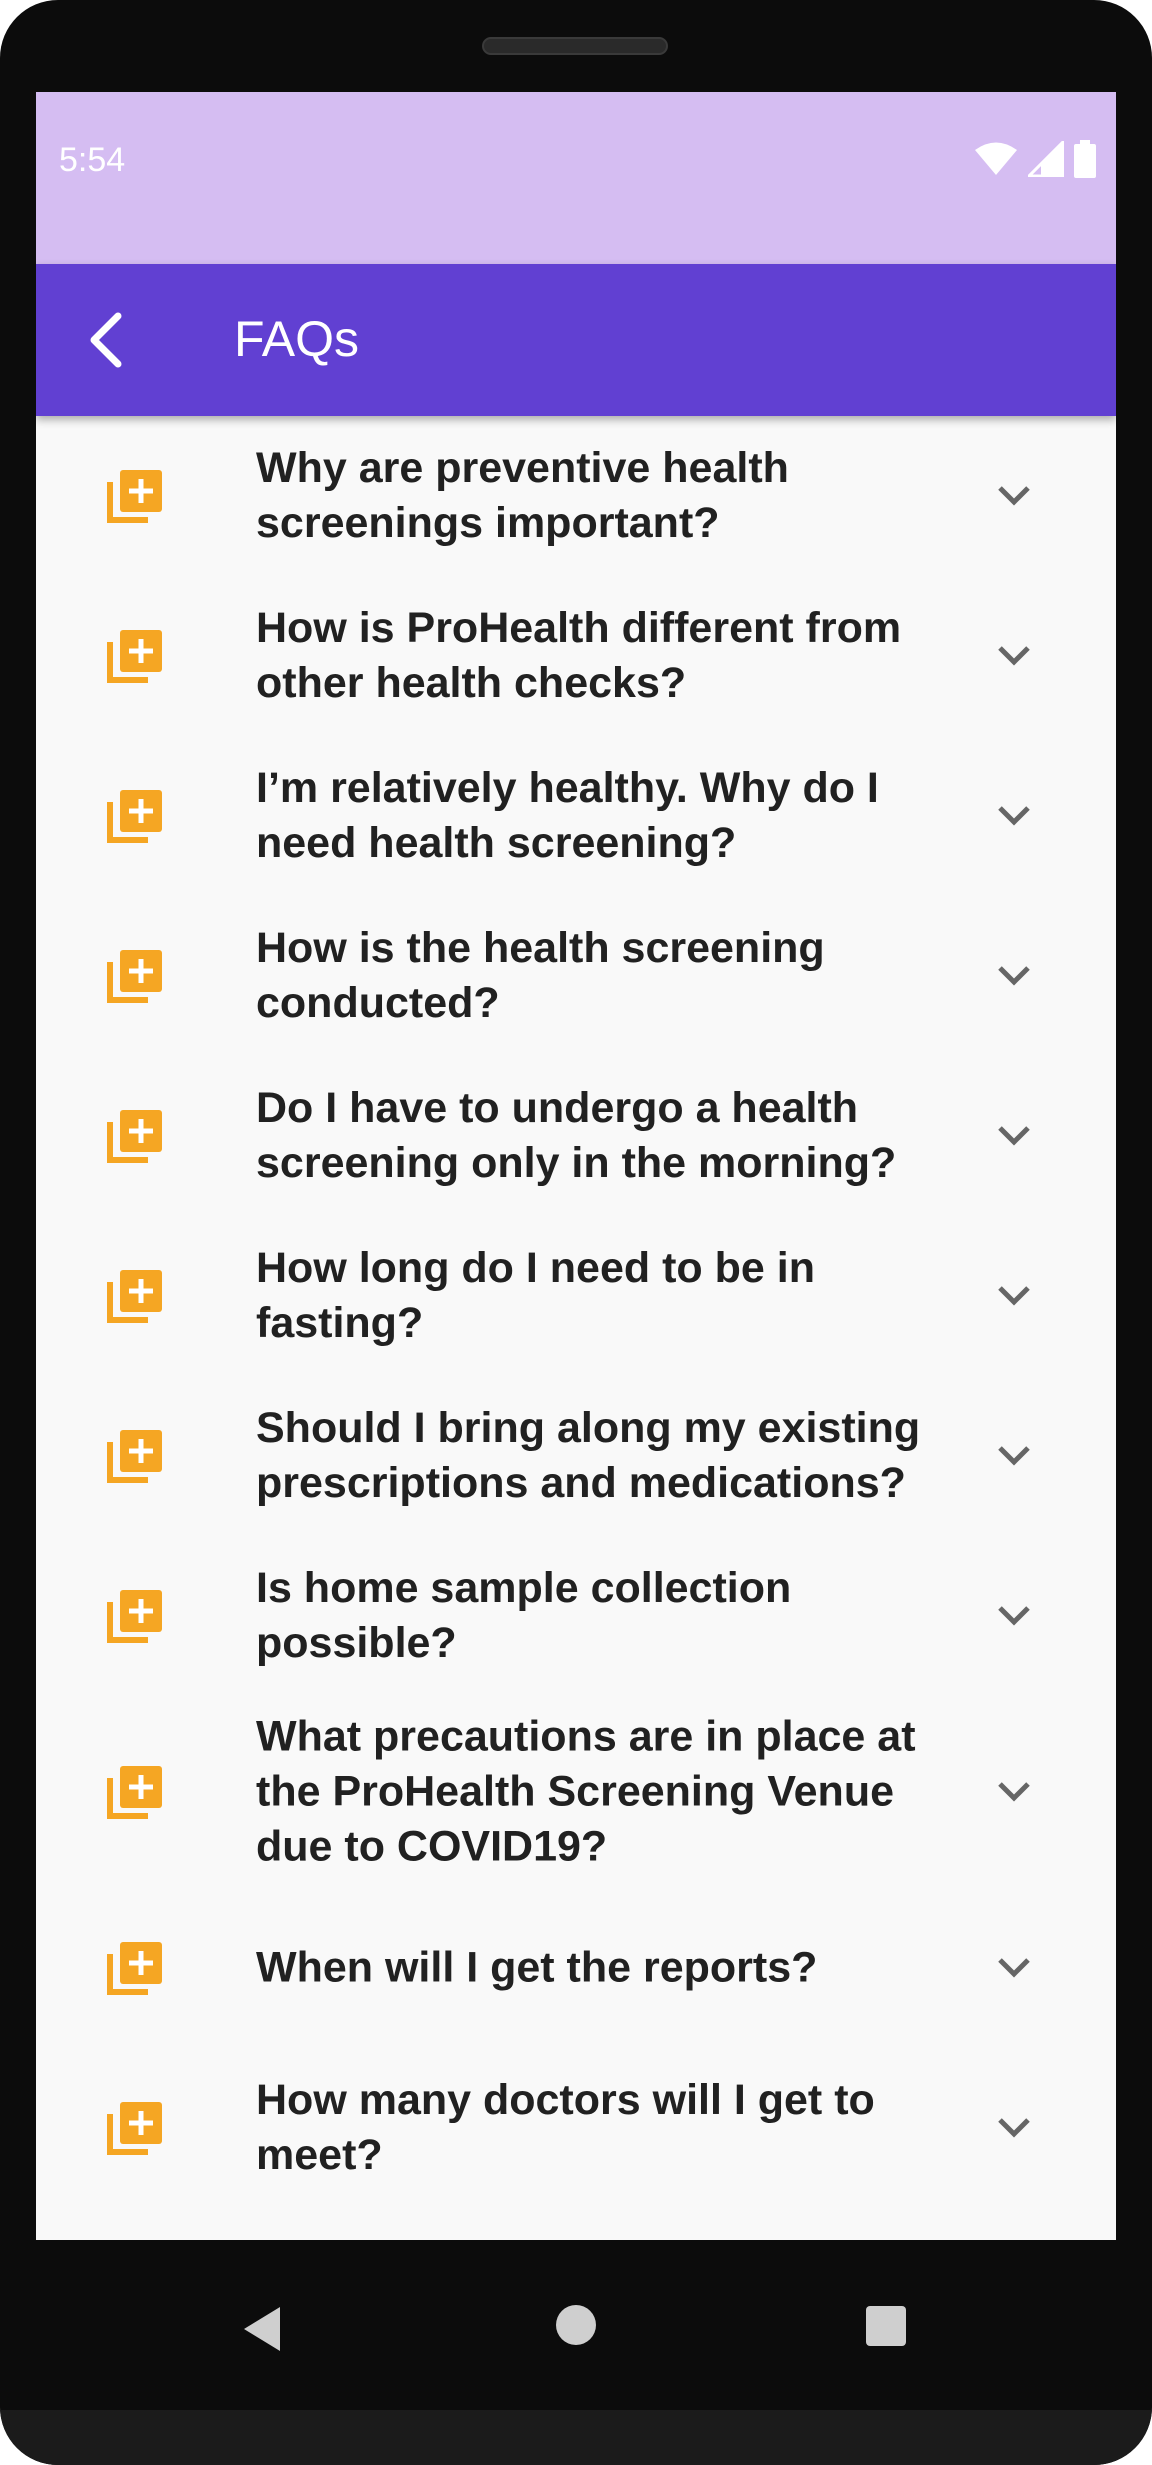 The image size is (1152, 2465). I want to click on system-navigation-bar, so click(576, 2325).